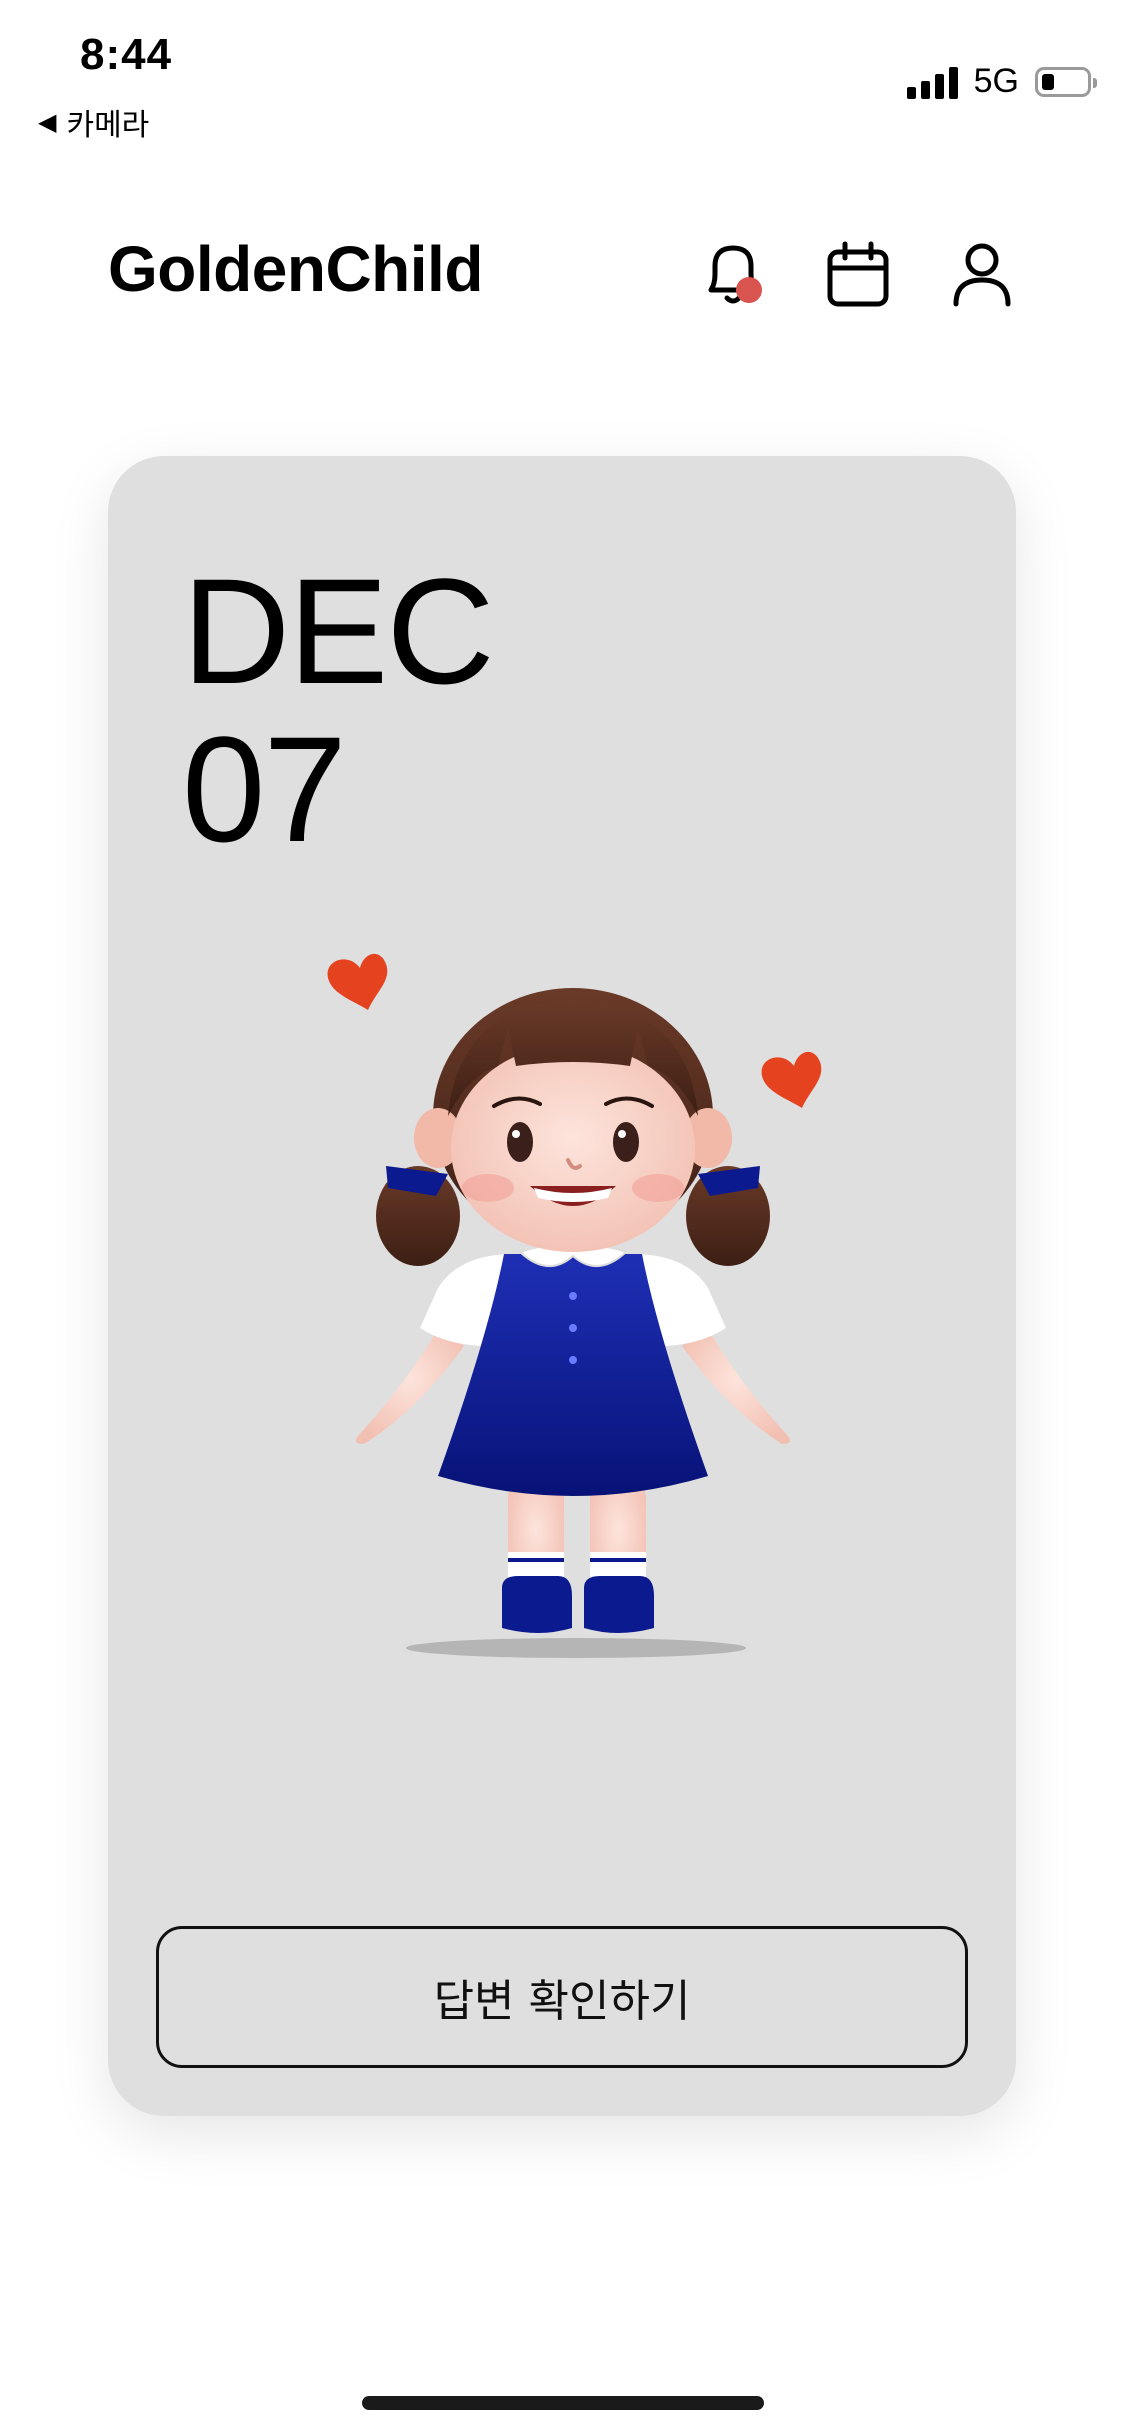 The height and width of the screenshot is (2436, 1125). What do you see at coordinates (749, 290) in the screenshot?
I see `notification-dot` at bounding box center [749, 290].